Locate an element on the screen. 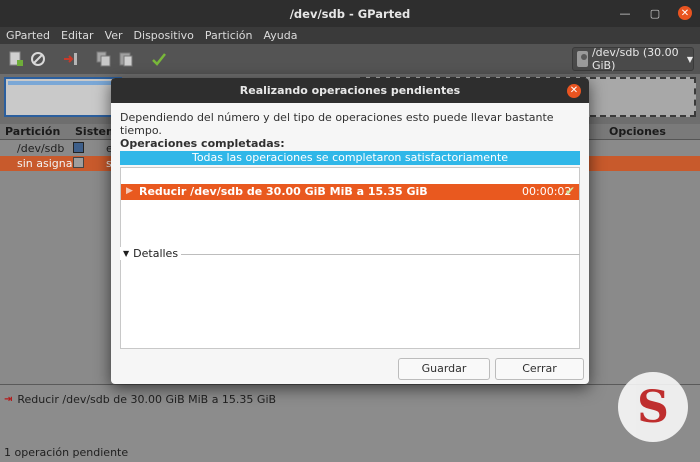  watermark-logo is located at coordinates (653, 407).